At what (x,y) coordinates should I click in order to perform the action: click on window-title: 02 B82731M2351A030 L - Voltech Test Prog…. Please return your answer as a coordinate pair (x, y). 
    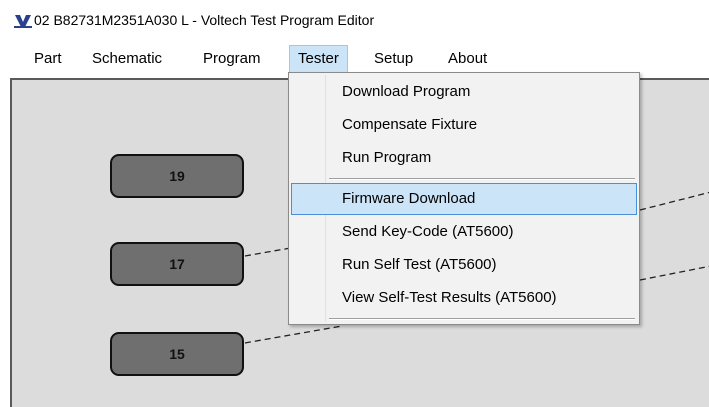
    Looking at the image, I should click on (204, 20).